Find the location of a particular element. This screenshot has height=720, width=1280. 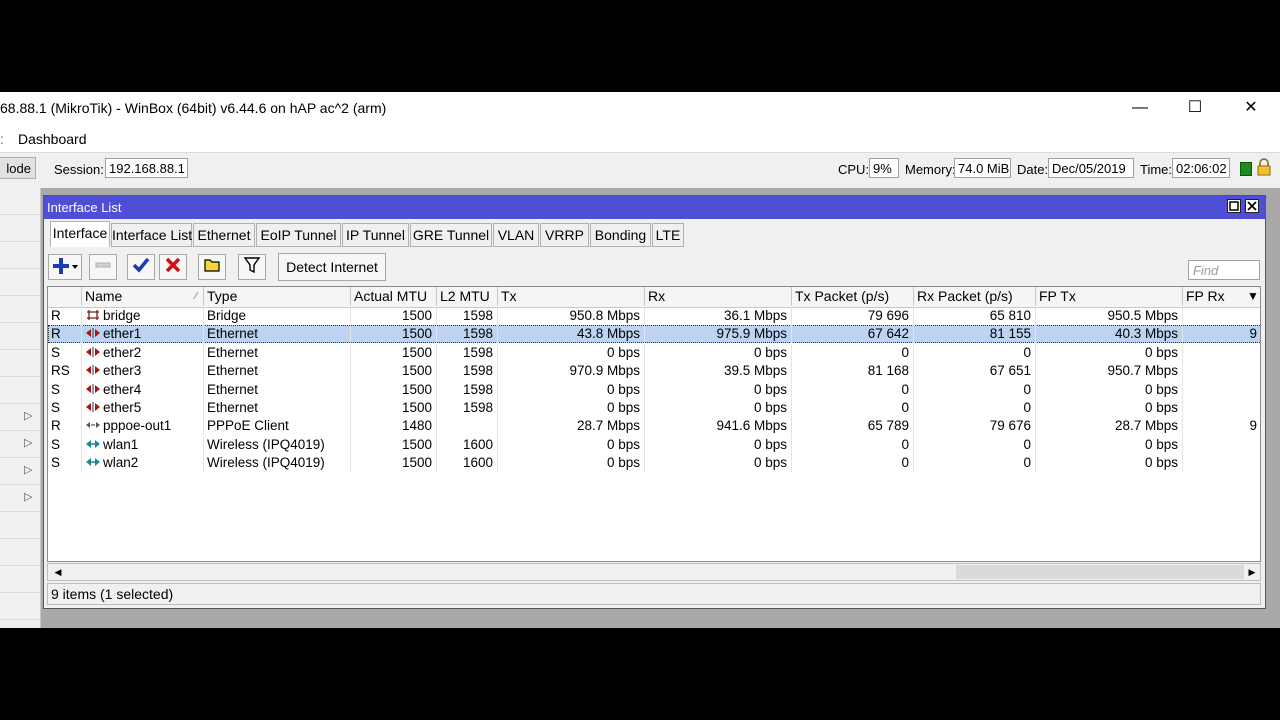

scroll-track is located at coordinates (510, 572).